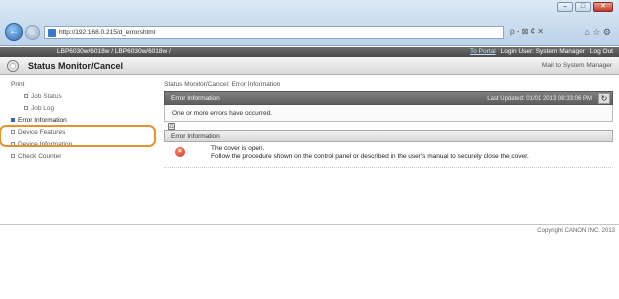 This screenshot has width=619, height=299. Describe the element at coordinates (238, 148) in the screenshot. I see `error-title: The cover is open.` at that location.